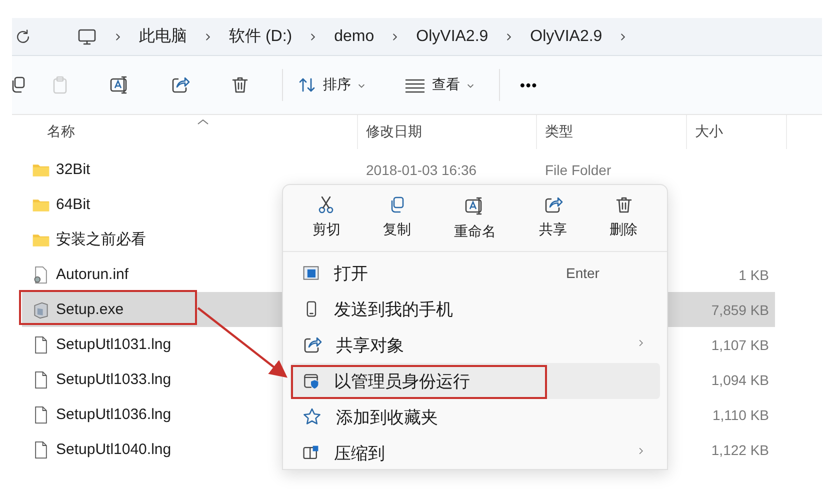 The image size is (835, 489). Describe the element at coordinates (114, 344) in the screenshot. I see `file-name: SetupUtl1031.lng` at that location.